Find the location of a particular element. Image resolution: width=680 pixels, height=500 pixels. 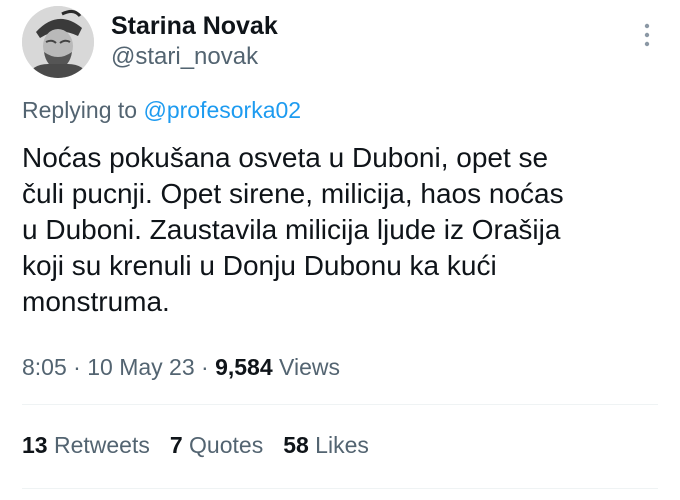

quotes-label: Quotes is located at coordinates (223, 445).